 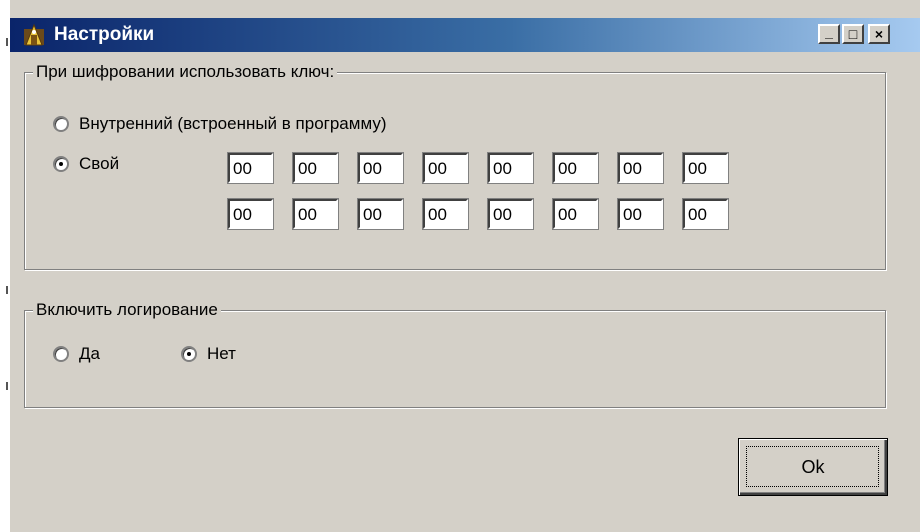 What do you see at coordinates (104, 34) in the screenshot?
I see `window-title: Настройки` at bounding box center [104, 34].